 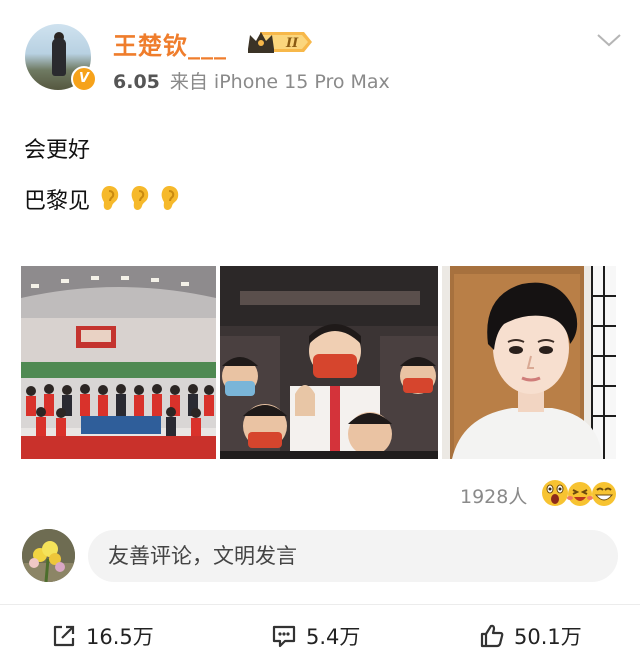 What do you see at coordinates (333, 637) in the screenshot?
I see `comment-count: 5.4万` at bounding box center [333, 637].